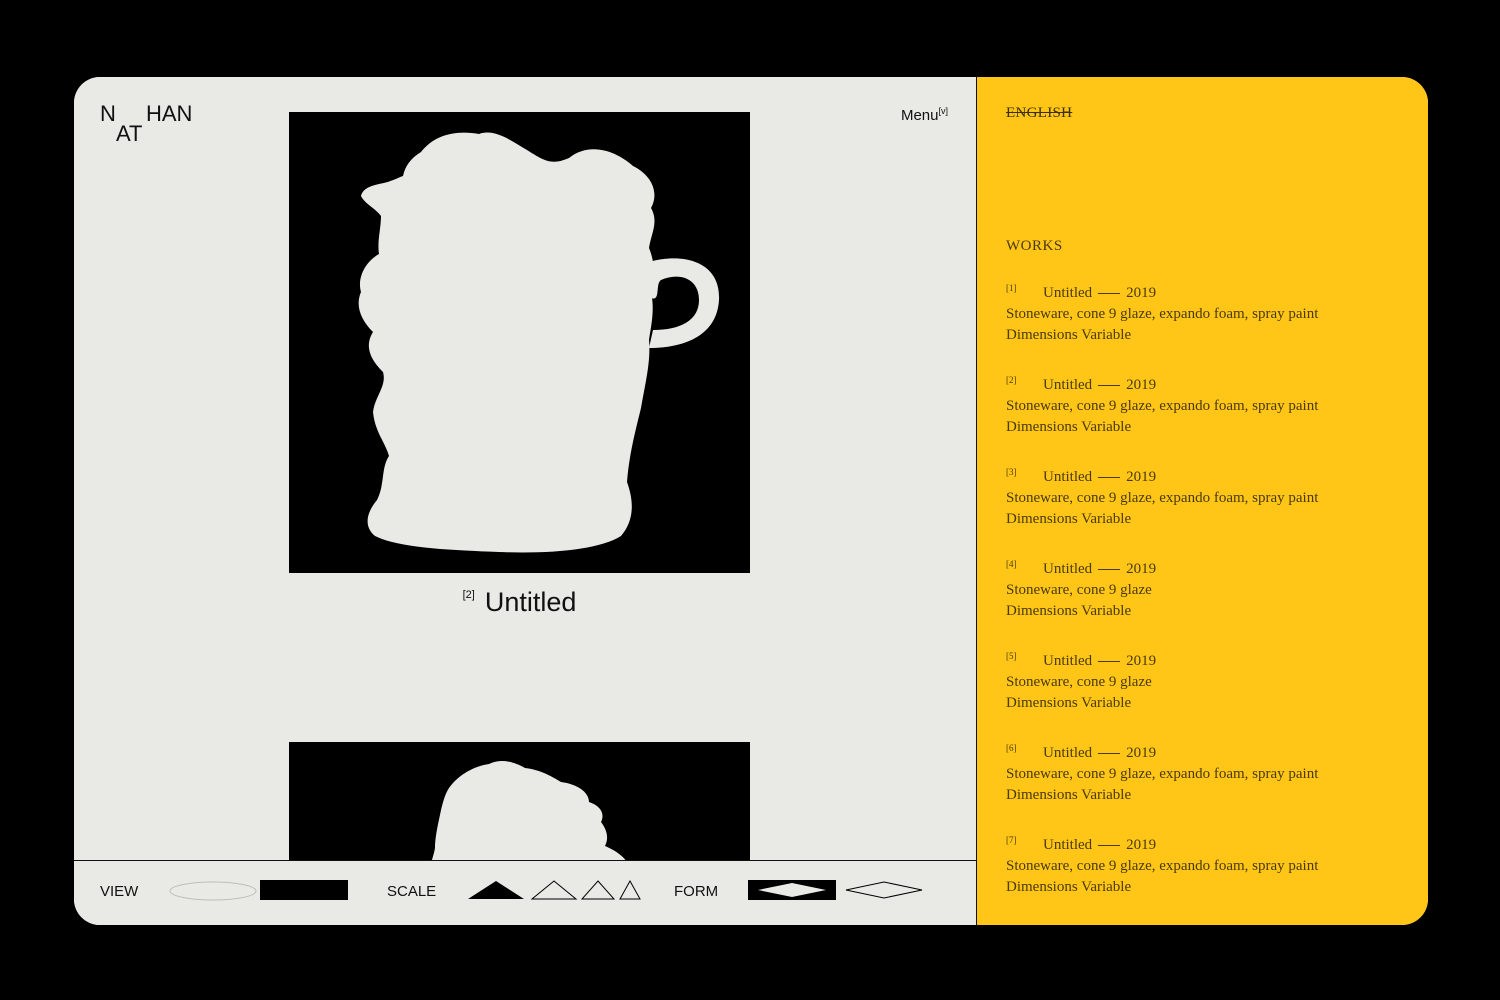  What do you see at coordinates (943, 111) in the screenshot?
I see `menu-indicator: [v]` at bounding box center [943, 111].